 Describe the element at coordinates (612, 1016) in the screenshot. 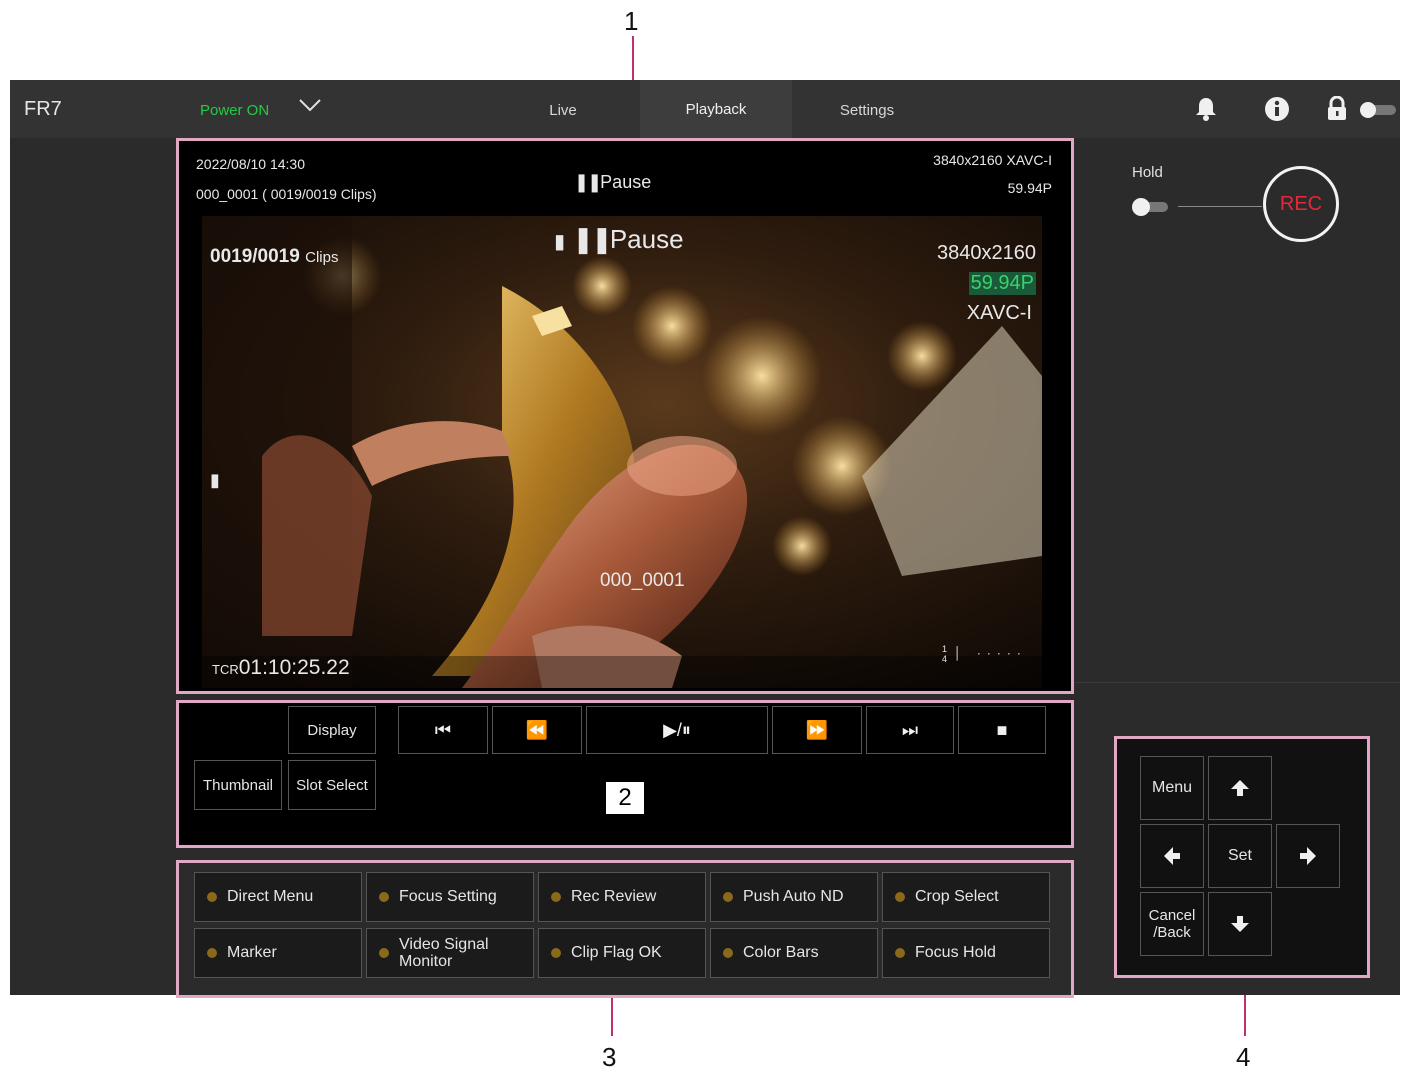

I see `callout-3-line` at that location.